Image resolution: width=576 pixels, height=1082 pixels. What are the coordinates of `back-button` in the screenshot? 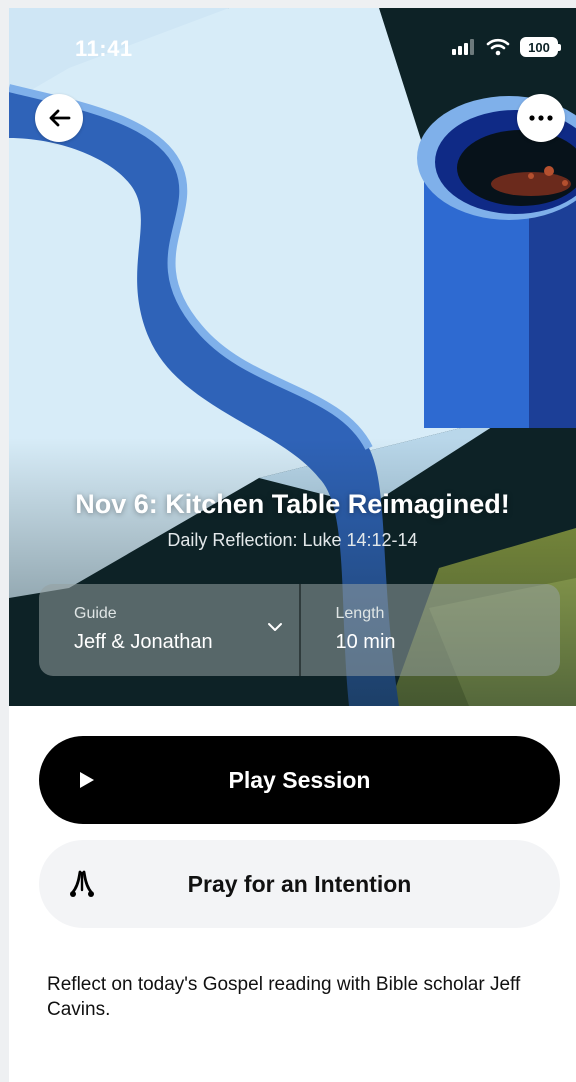 It's located at (59, 118).